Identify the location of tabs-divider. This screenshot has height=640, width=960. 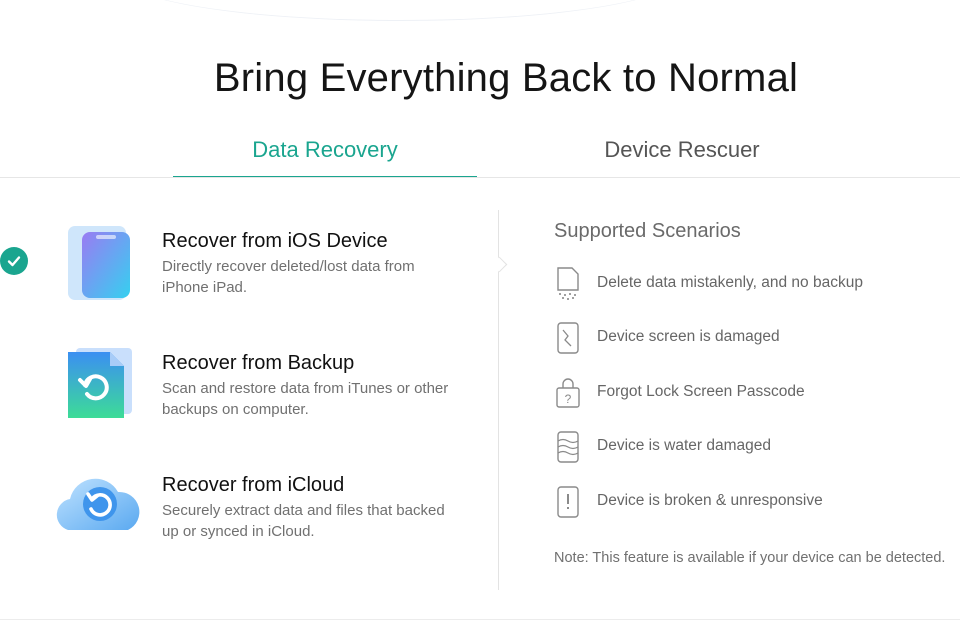
(480, 177).